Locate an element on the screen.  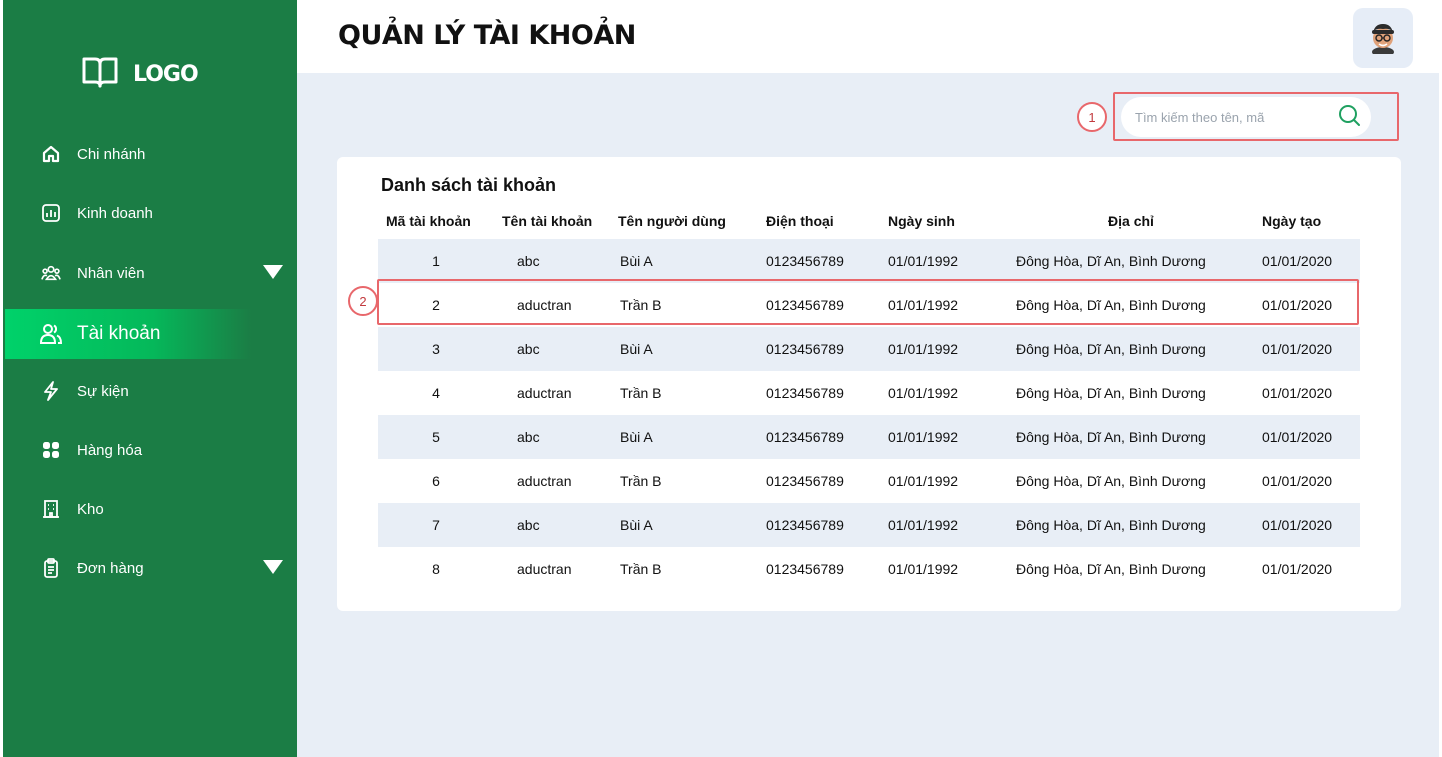
book-icon is located at coordinates (100, 74).